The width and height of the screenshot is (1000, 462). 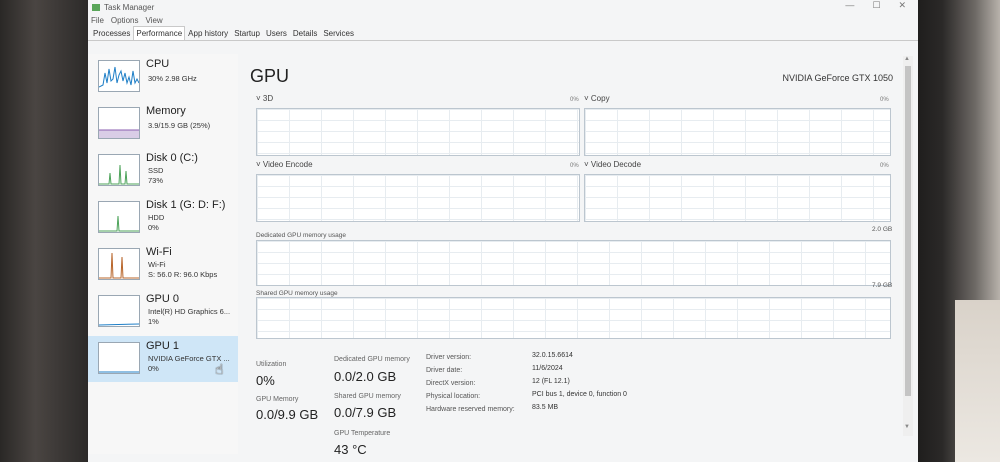 I want to click on info-key-physical-location: Physical location:, so click(x=453, y=396).